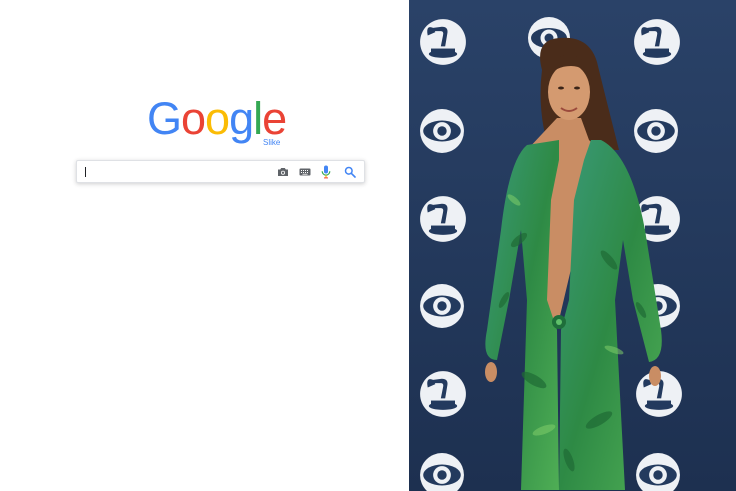 The image size is (736, 491). I want to click on camera-icon, so click(283, 172).